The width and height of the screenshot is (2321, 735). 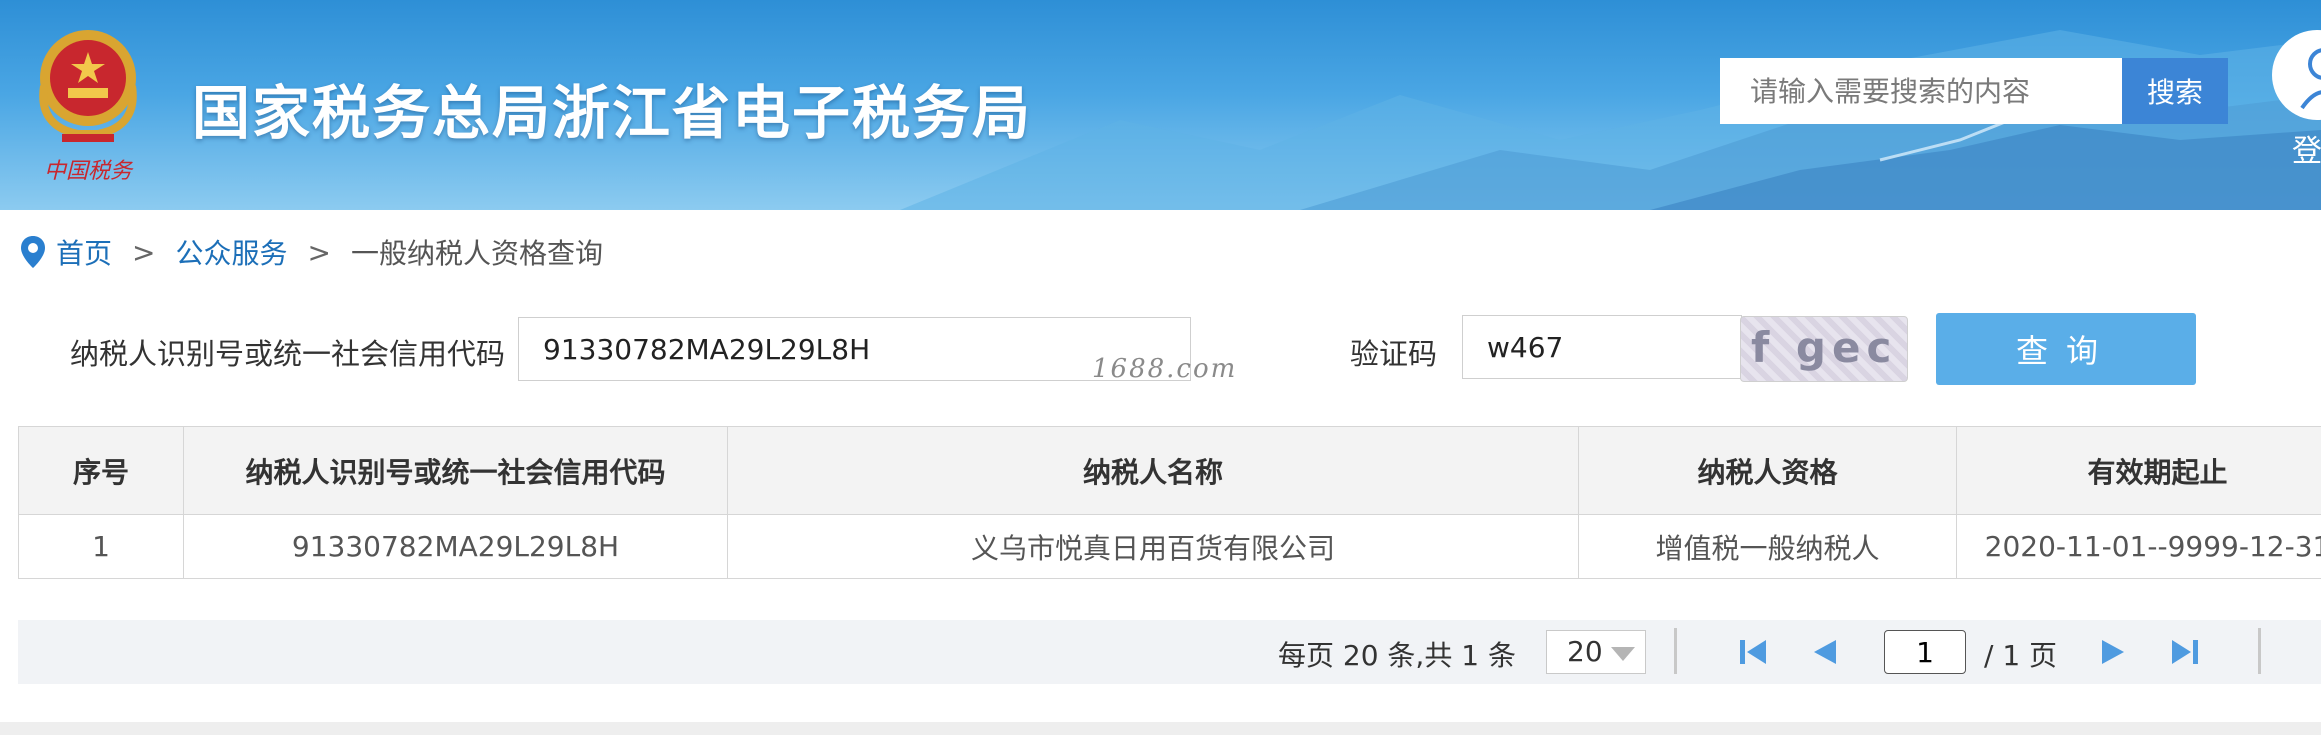 I want to click on table-cell: 91330782MA29L29L8H, so click(x=455, y=546).